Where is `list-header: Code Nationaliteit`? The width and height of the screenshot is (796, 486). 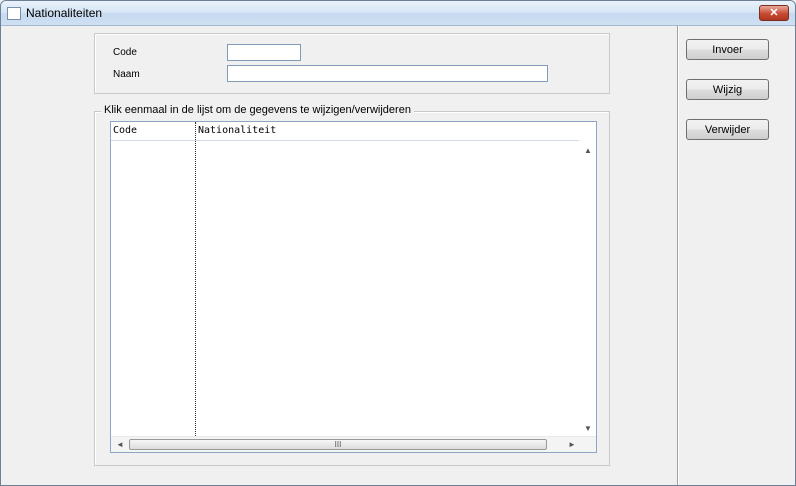
list-header: Code Nationaliteit is located at coordinates (353, 131).